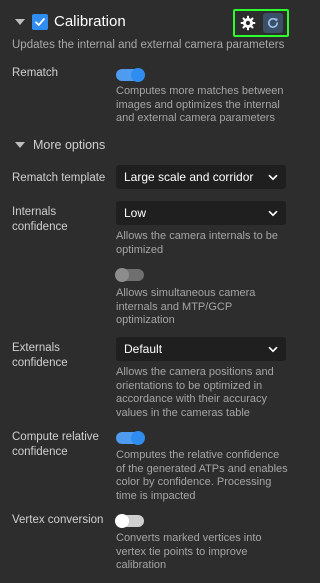 Image resolution: width=320 pixels, height=583 pixels. What do you see at coordinates (20, 22) in the screenshot?
I see `collapse-caret-icon` at bounding box center [20, 22].